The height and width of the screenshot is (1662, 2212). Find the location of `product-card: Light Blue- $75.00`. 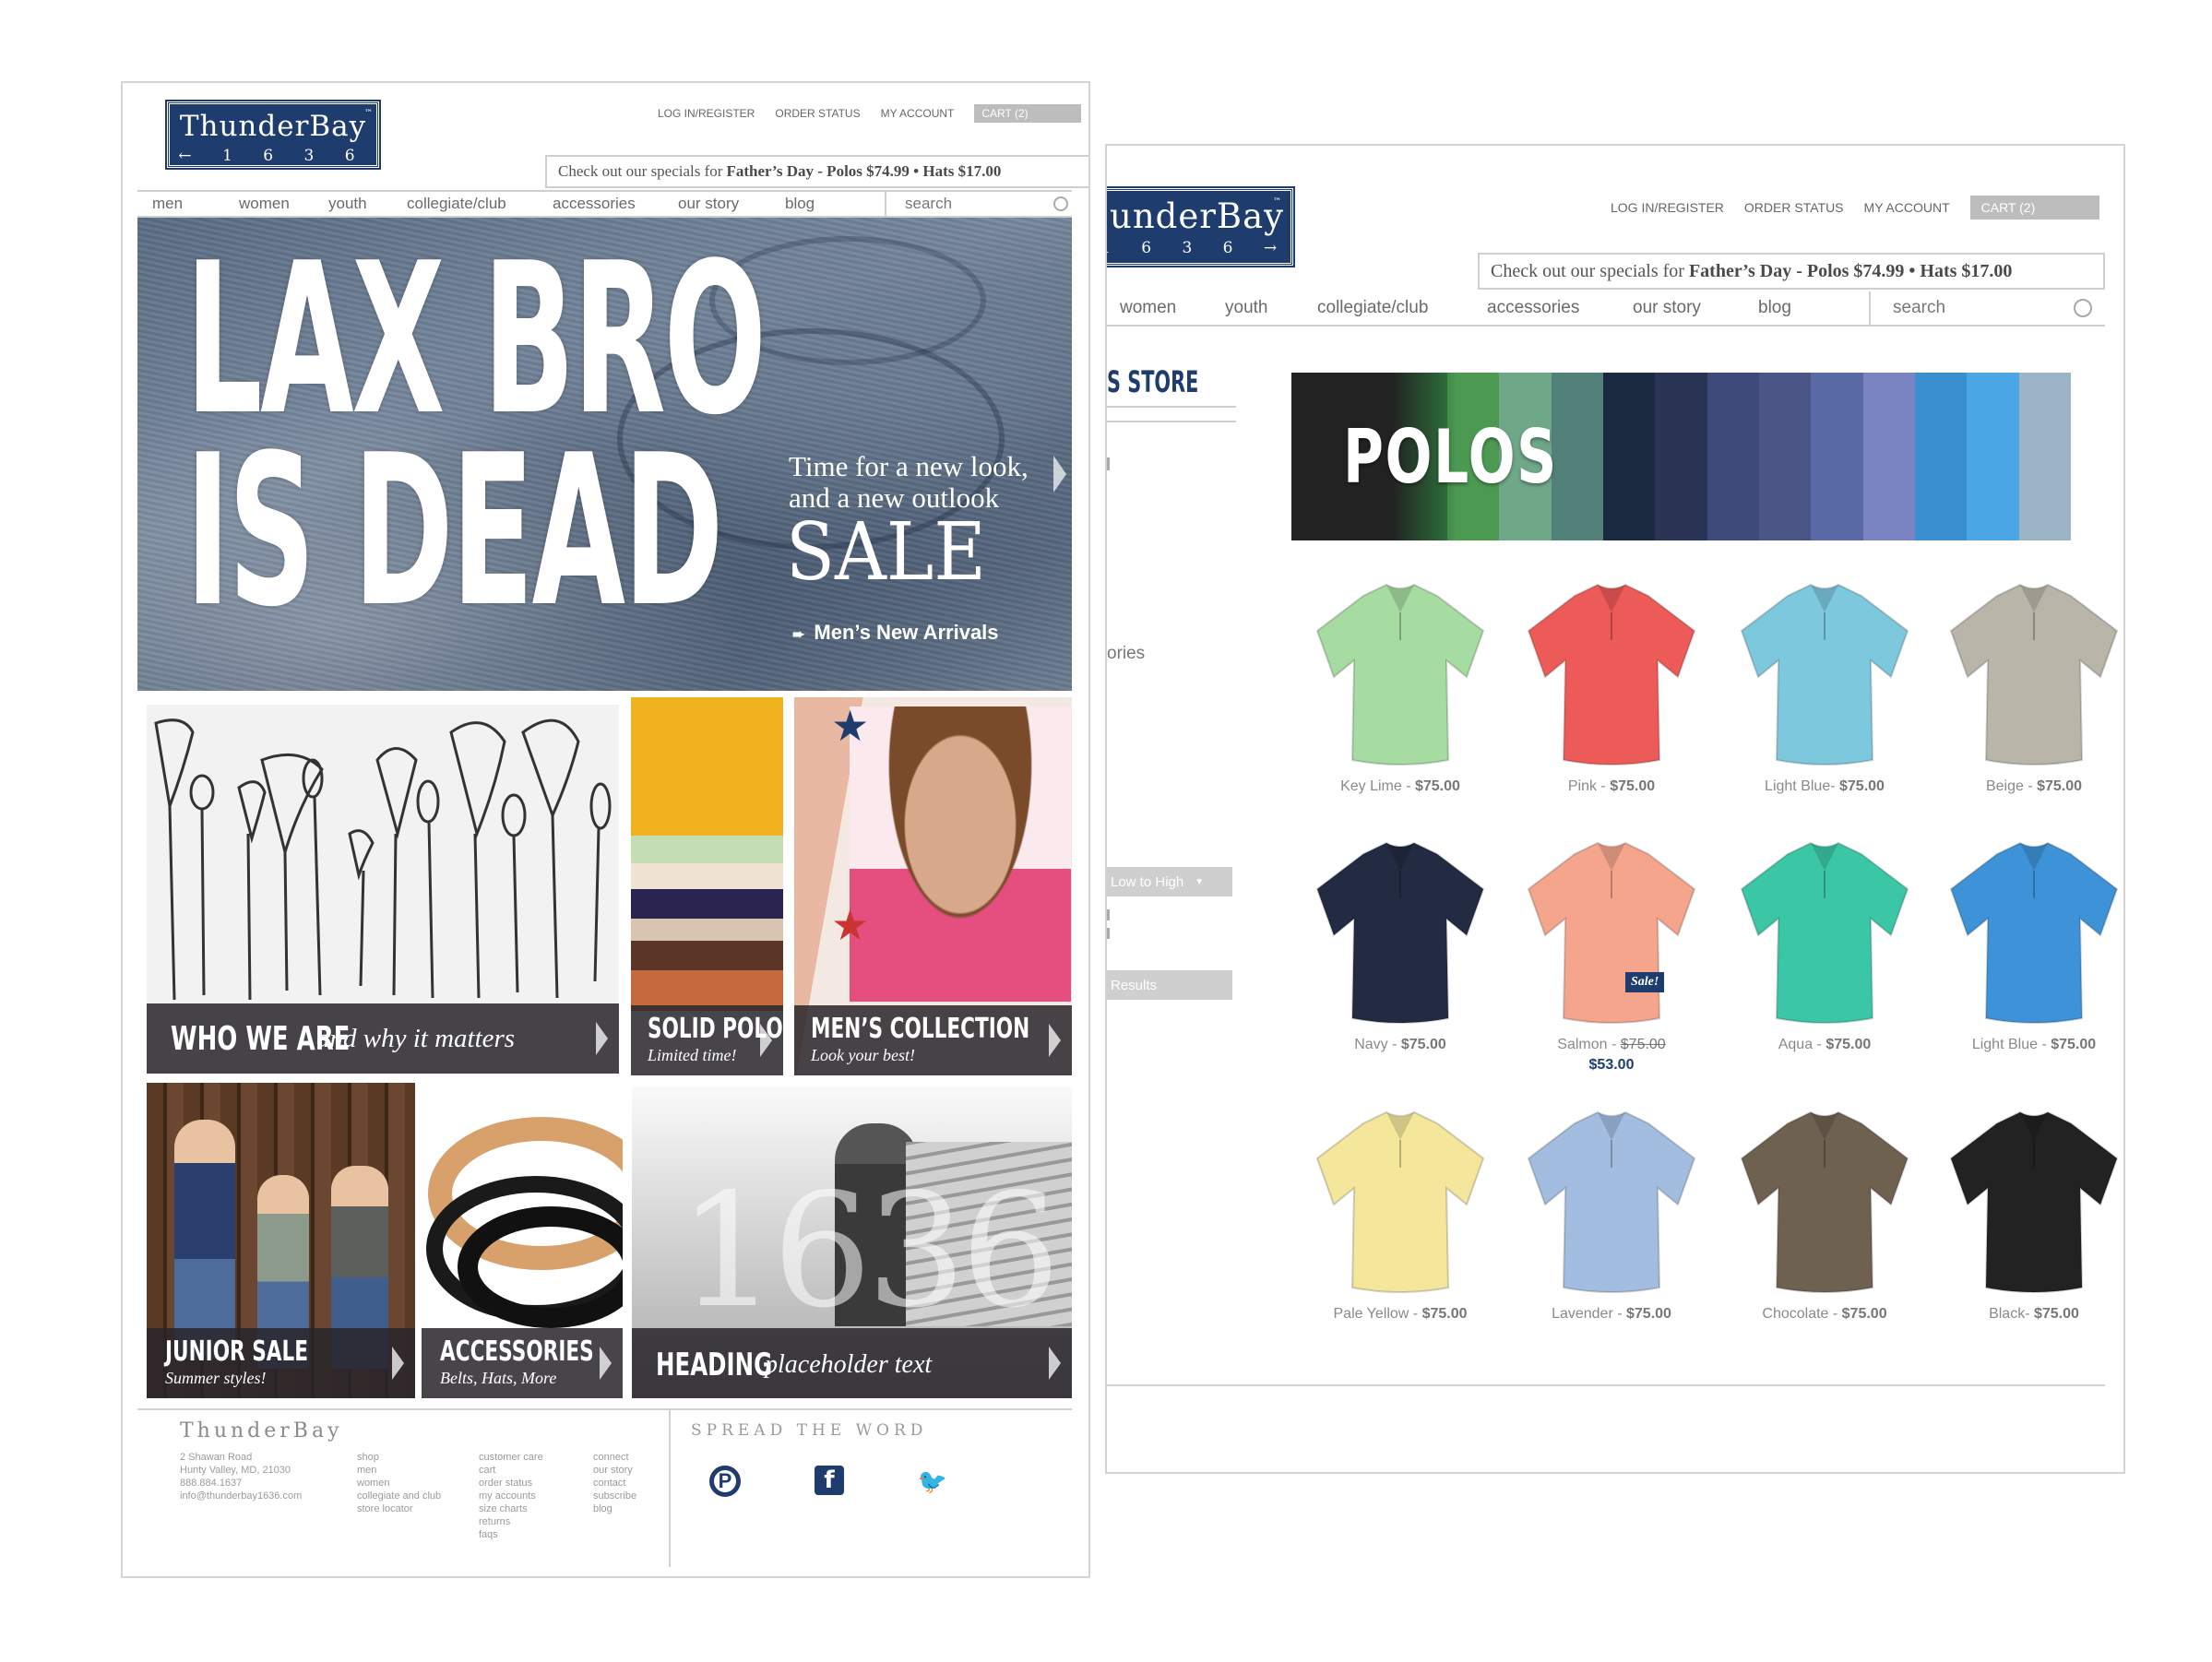

product-card: Light Blue- $75.00 is located at coordinates (1825, 700).